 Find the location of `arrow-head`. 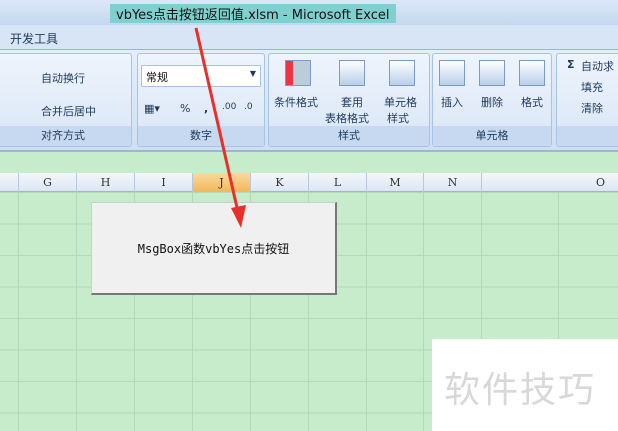

arrow-head is located at coordinates (238, 216).